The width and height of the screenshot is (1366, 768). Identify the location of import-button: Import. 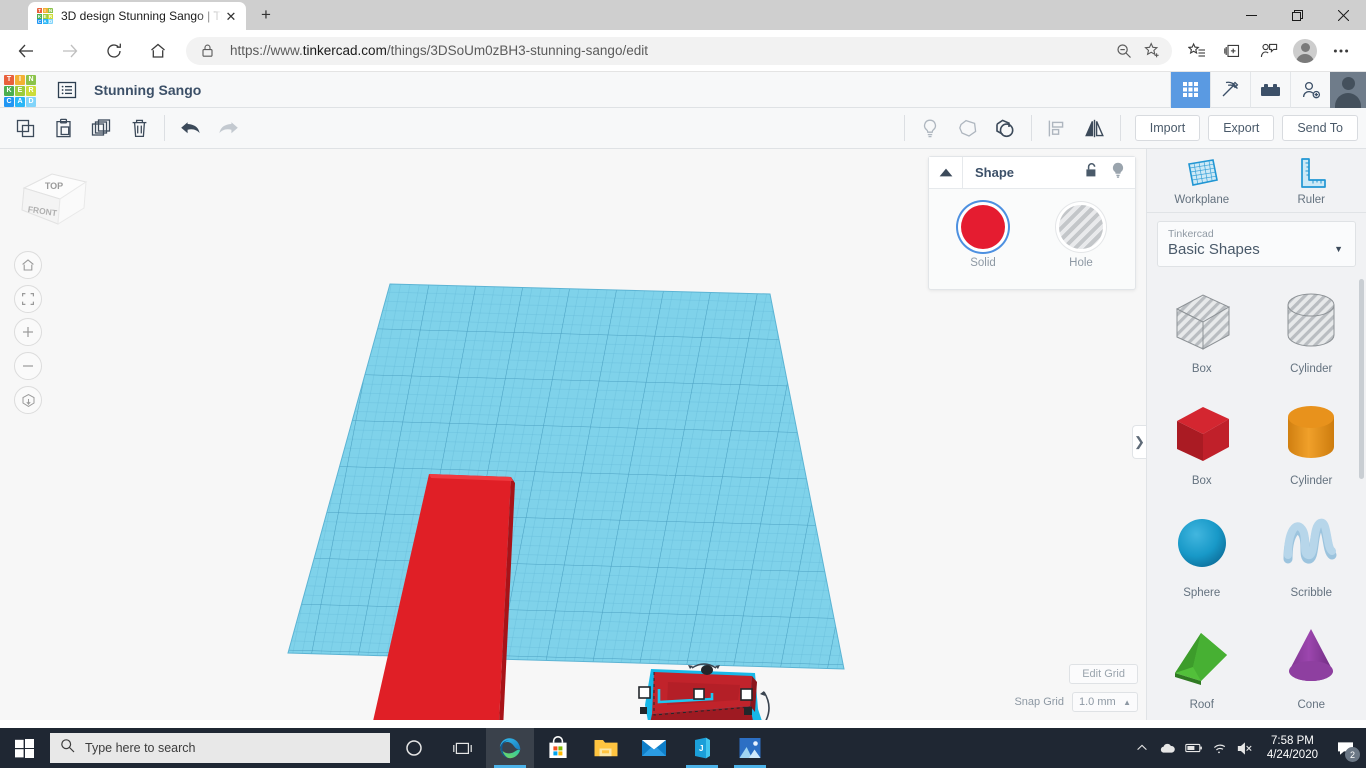
(1167, 128).